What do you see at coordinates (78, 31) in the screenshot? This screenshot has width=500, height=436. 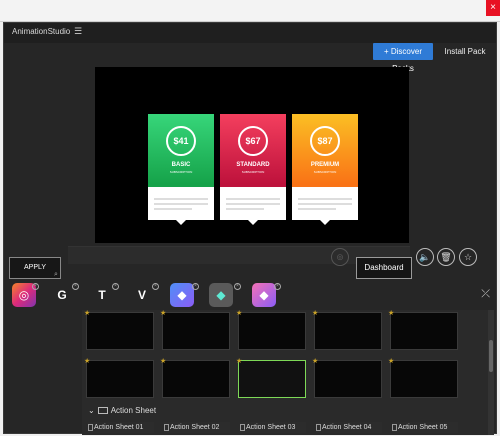 I see `menu-icon: ☰` at bounding box center [78, 31].